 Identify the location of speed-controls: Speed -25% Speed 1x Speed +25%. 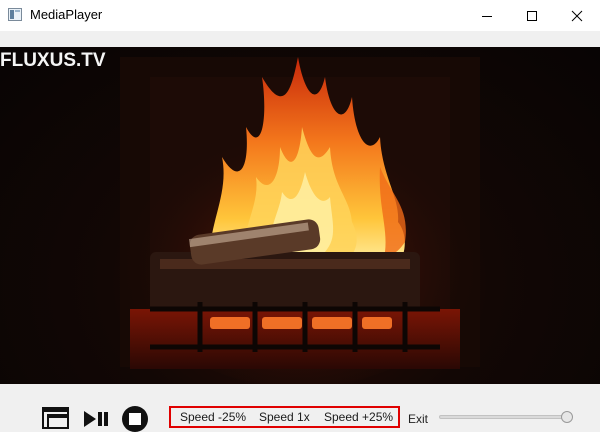
(284, 417).